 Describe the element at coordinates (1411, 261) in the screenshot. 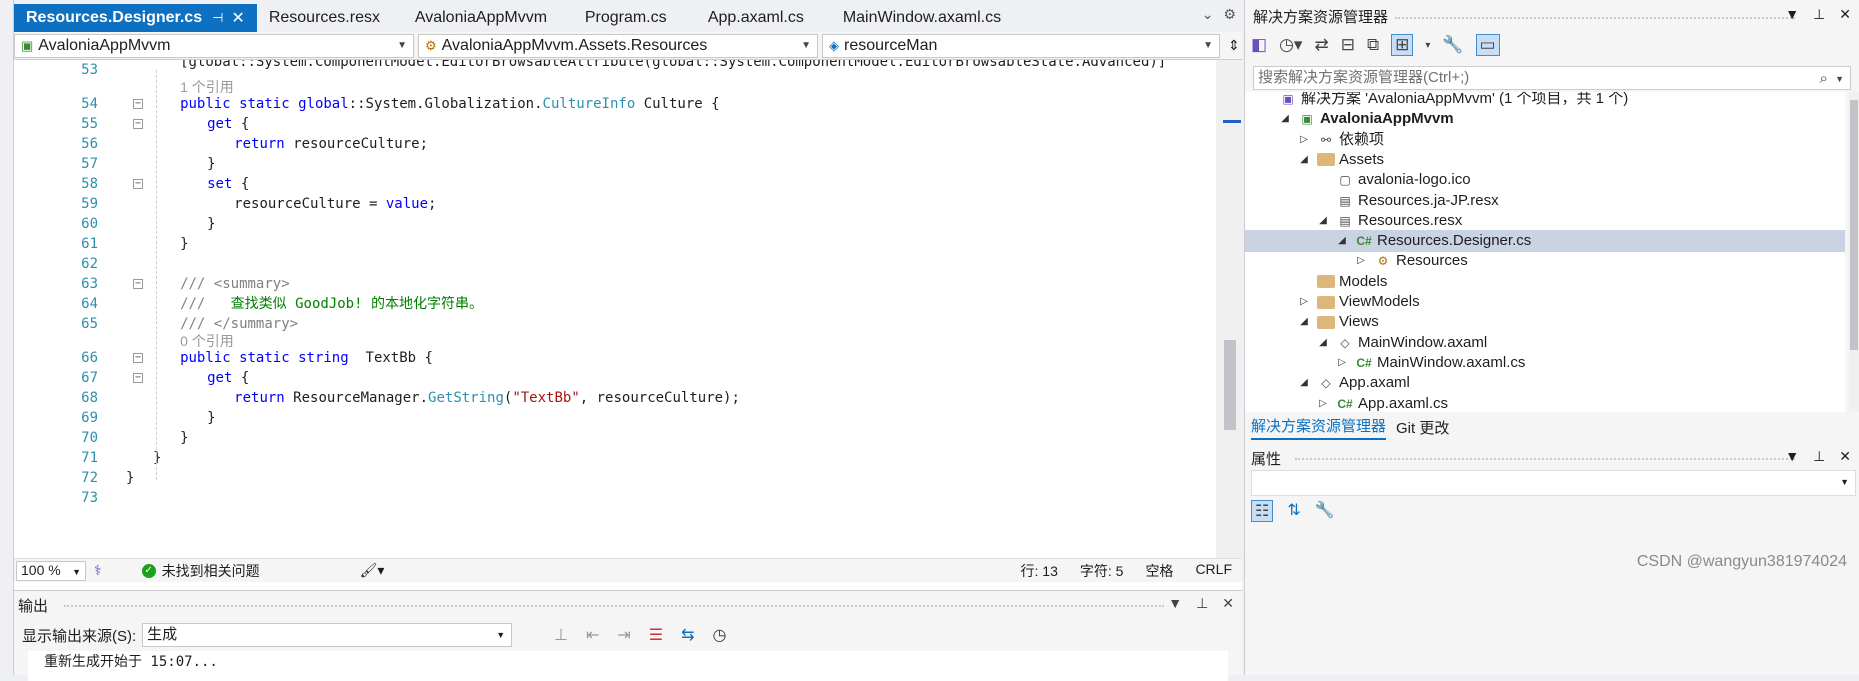

I see `tree-item: ▷ ⚙ Resources` at that location.